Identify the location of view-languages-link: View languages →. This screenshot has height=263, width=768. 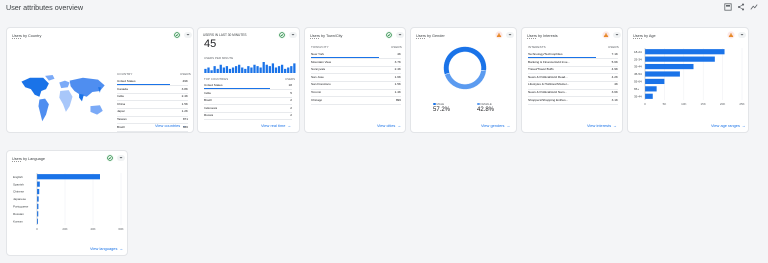
(106, 248).